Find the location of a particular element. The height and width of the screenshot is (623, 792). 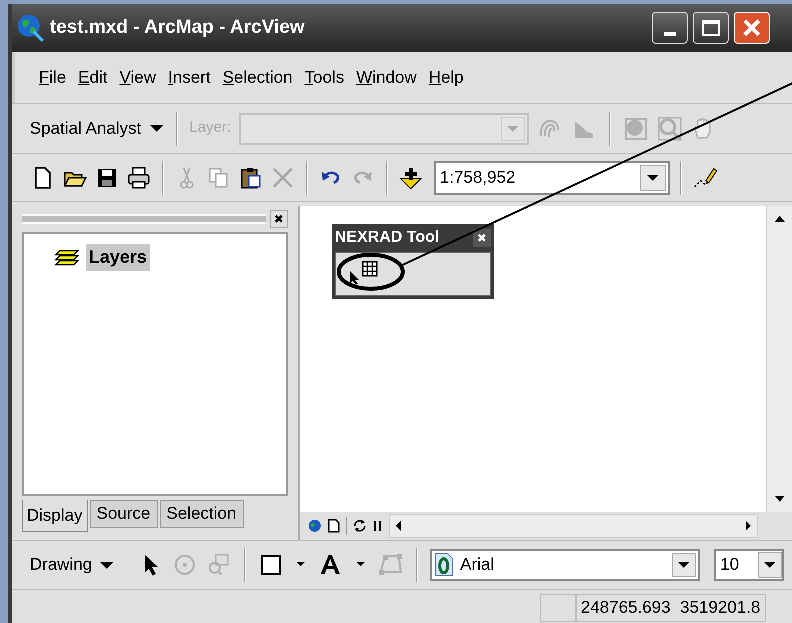

coordinates-readout: 248765.693 3519201.8 is located at coordinates (671, 608).